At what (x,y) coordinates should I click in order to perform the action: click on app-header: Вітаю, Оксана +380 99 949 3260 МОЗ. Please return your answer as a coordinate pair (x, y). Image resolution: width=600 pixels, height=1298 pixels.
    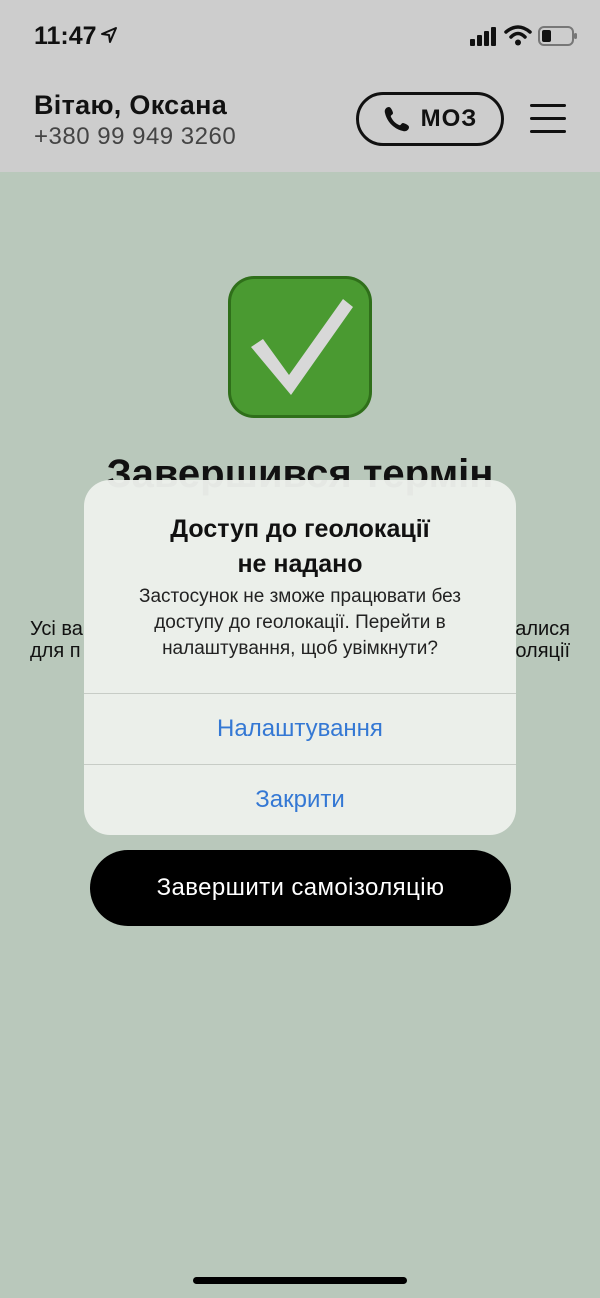
    Looking at the image, I should click on (300, 122).